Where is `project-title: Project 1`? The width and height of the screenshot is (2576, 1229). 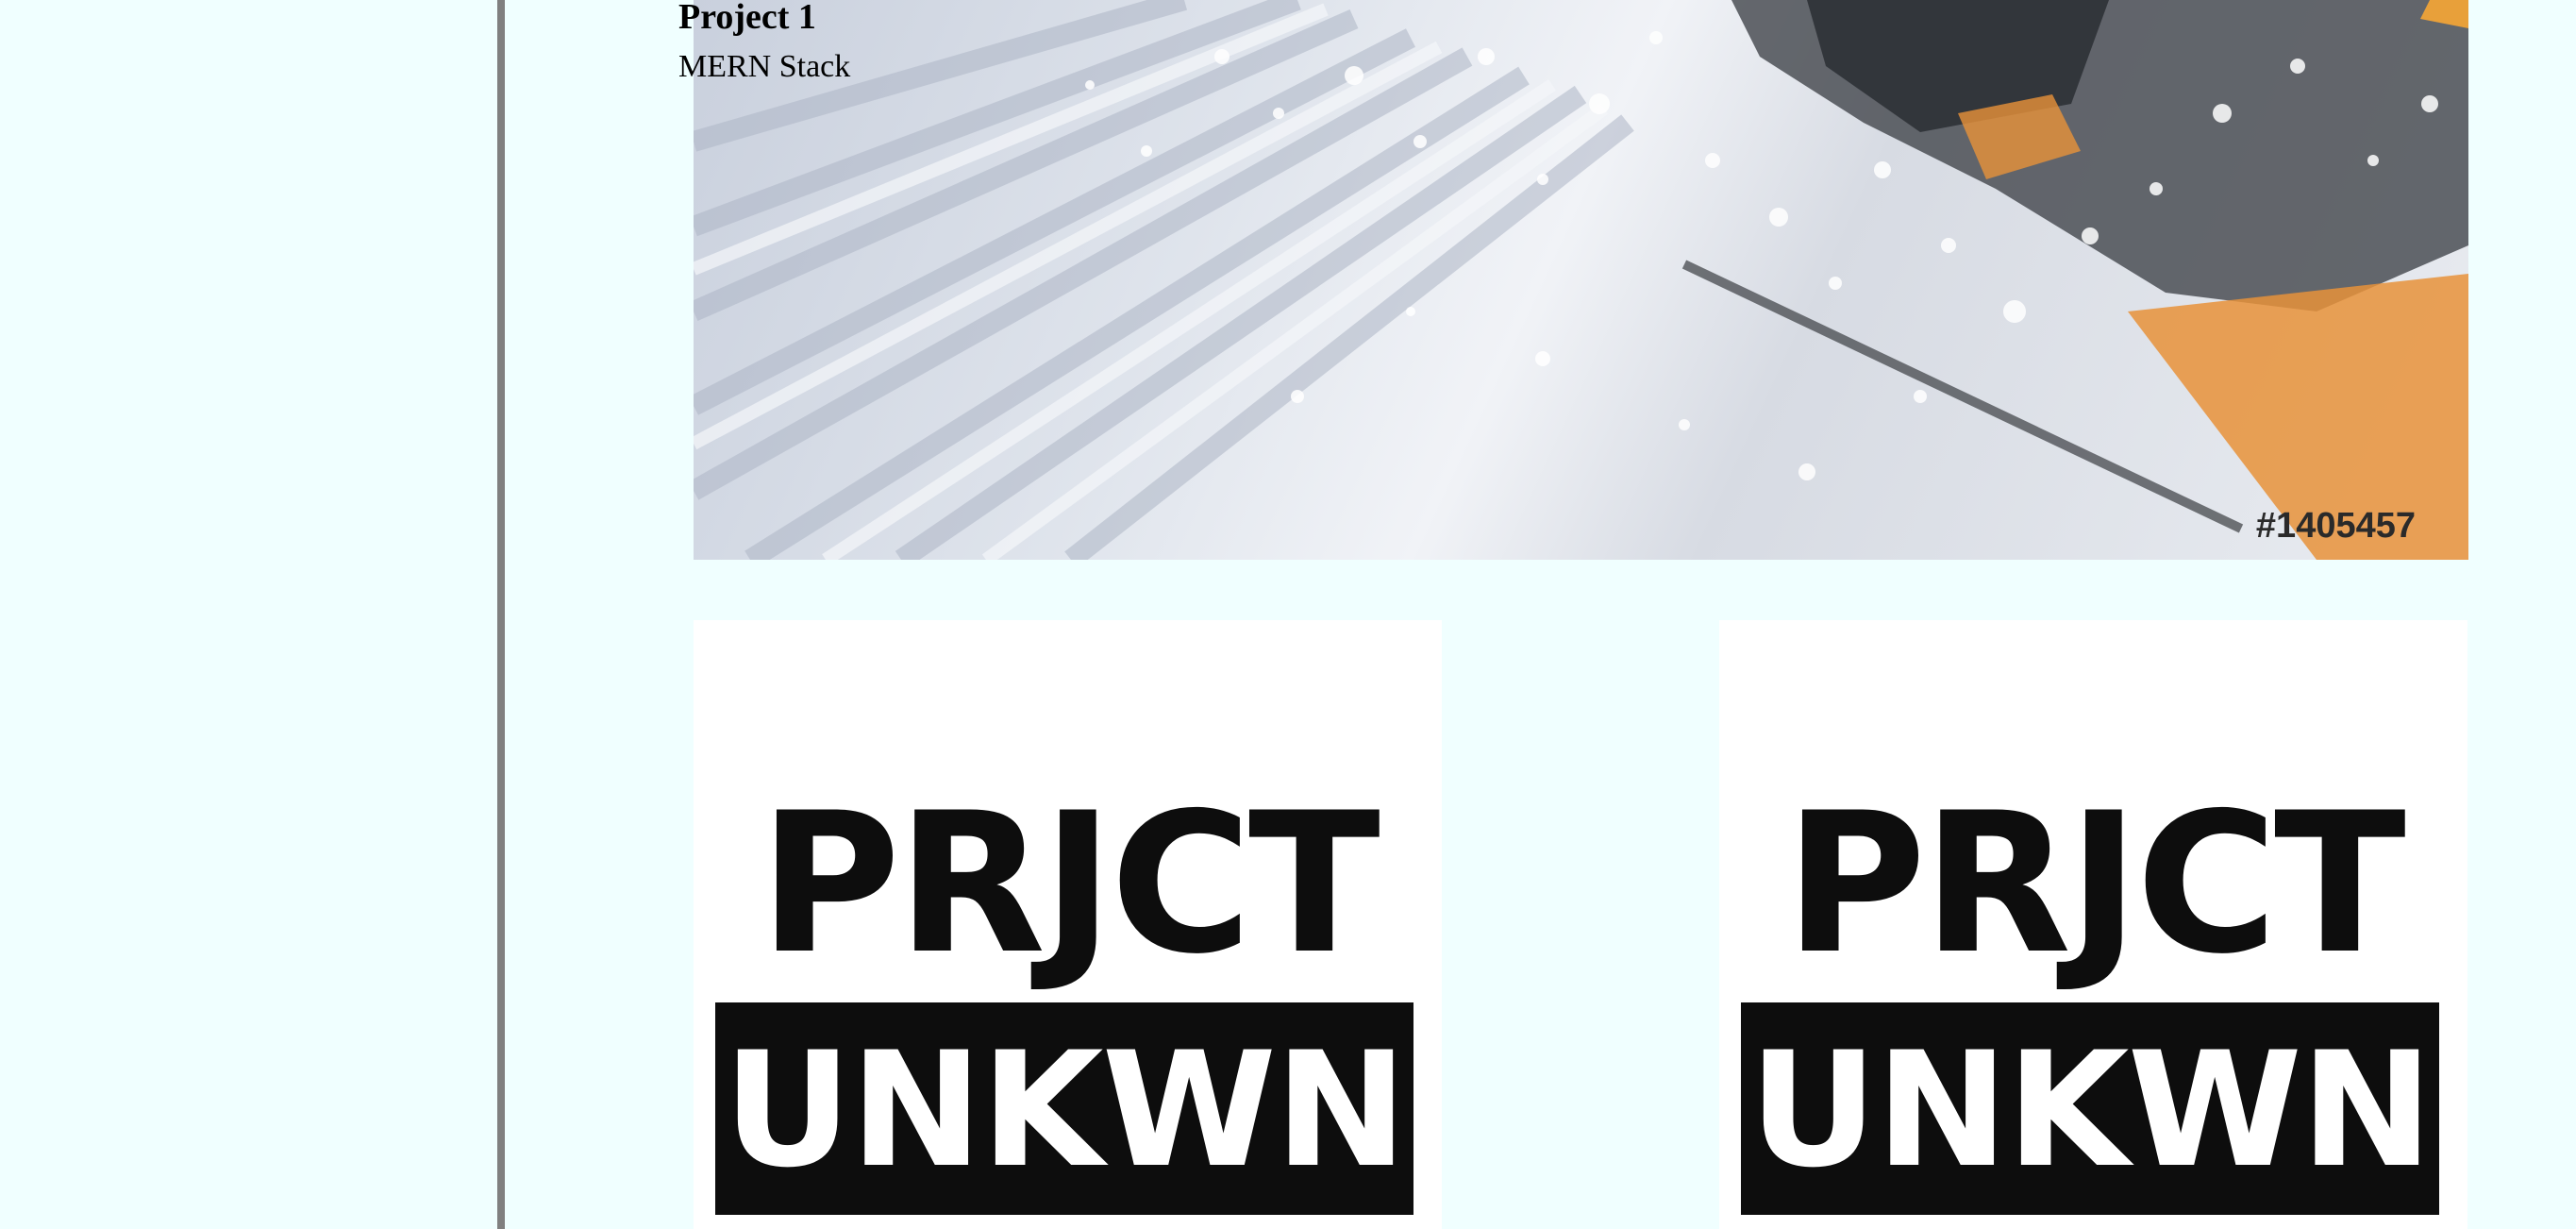
project-title: Project 1 is located at coordinates (747, 18).